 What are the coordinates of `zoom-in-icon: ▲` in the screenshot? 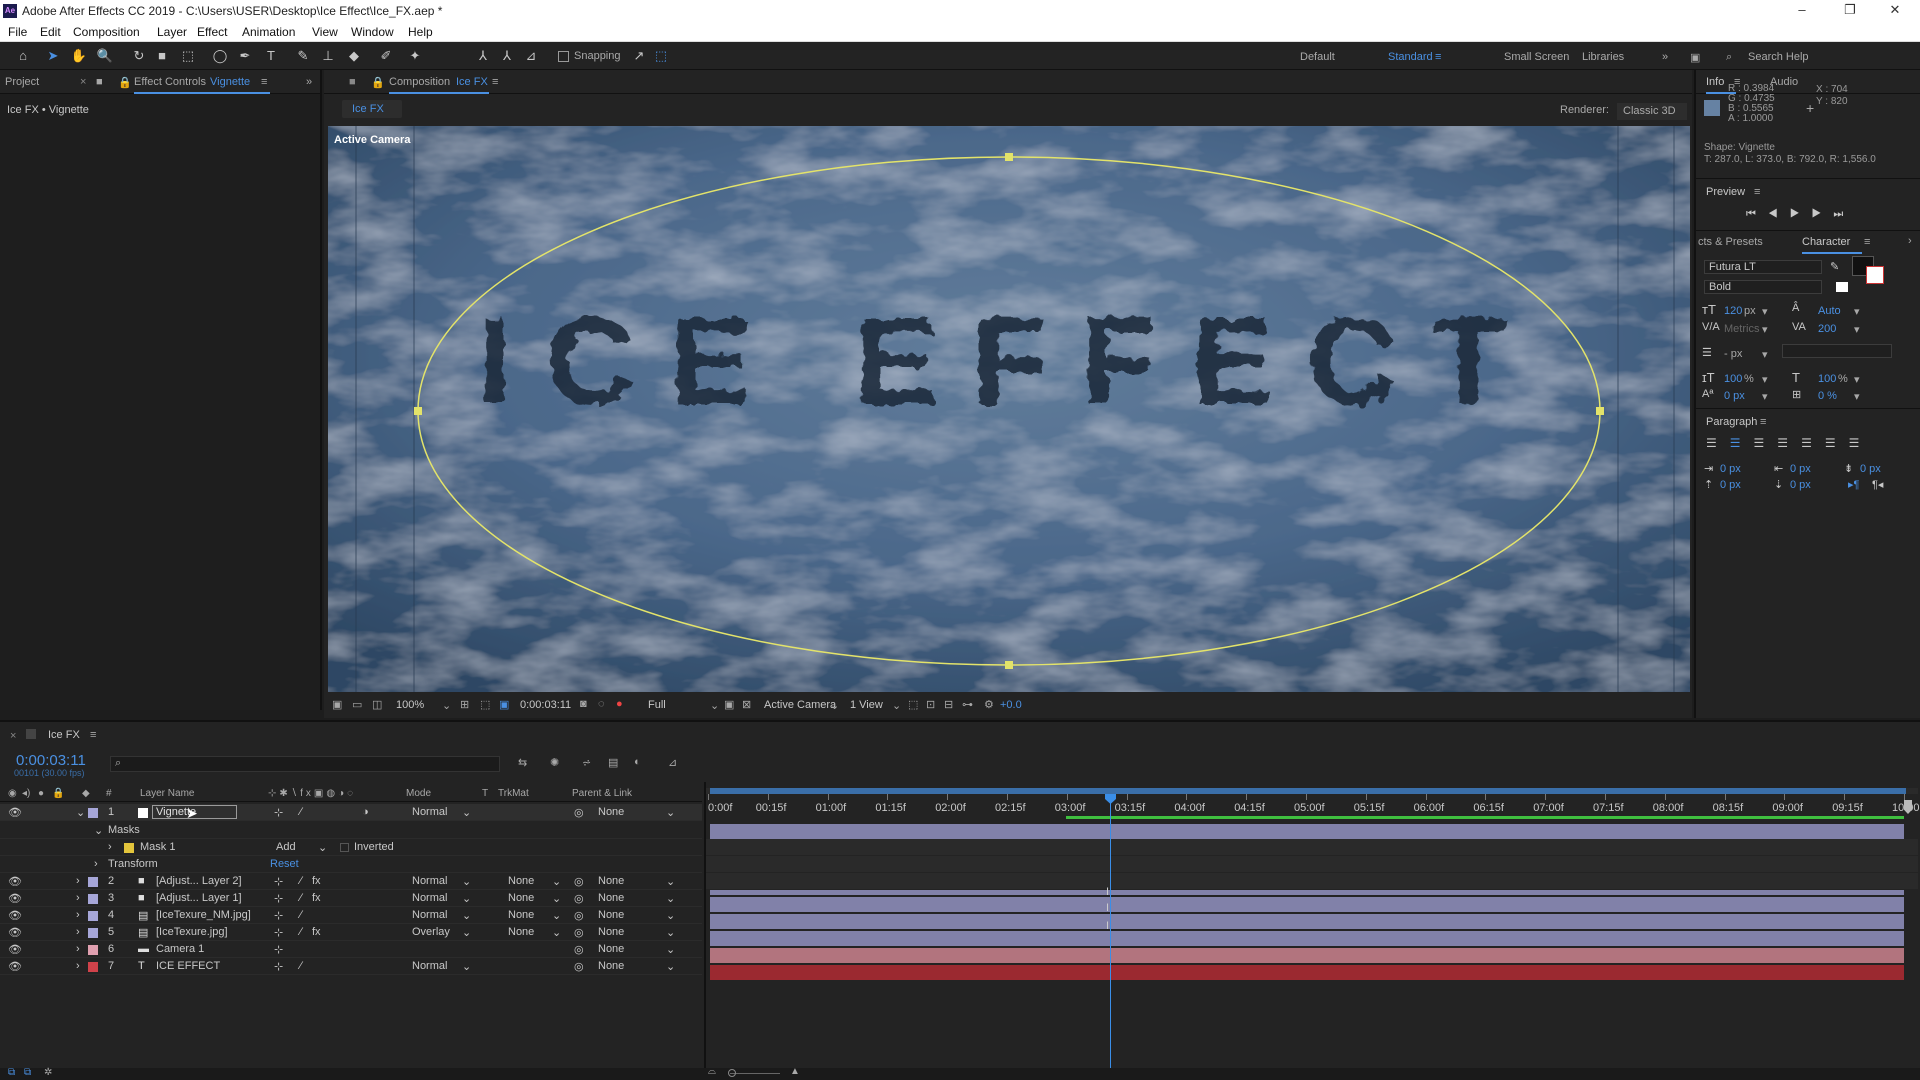 It's located at (795, 1071).